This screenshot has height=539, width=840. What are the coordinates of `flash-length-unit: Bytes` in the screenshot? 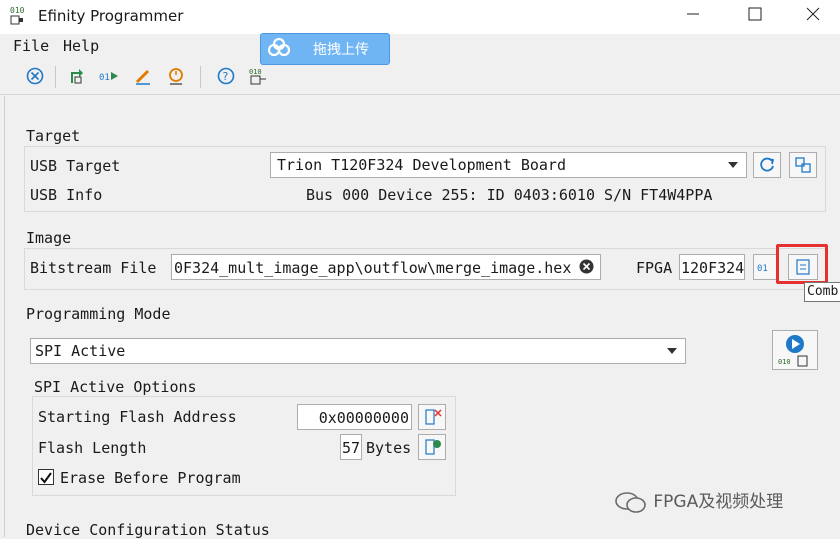 It's located at (389, 448).